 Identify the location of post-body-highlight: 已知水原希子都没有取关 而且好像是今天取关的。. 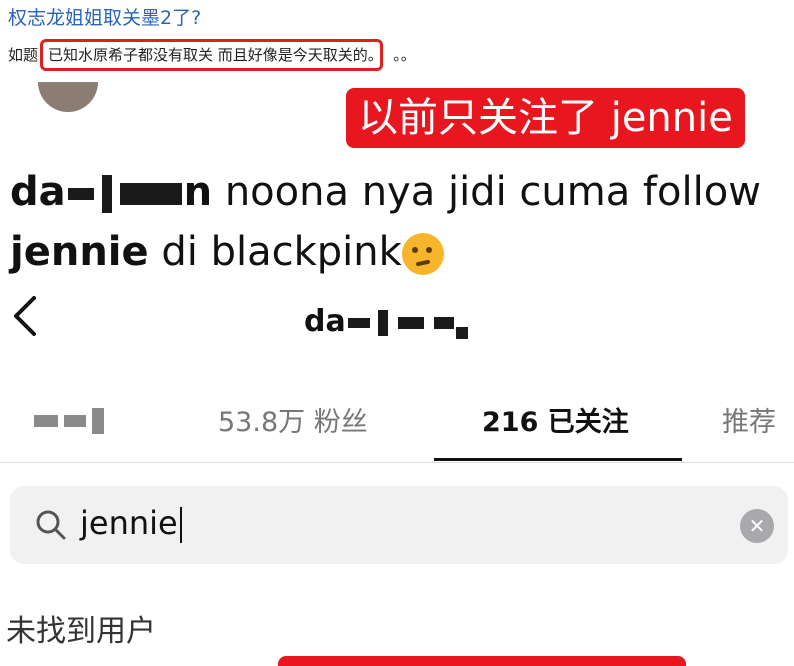
(212, 55).